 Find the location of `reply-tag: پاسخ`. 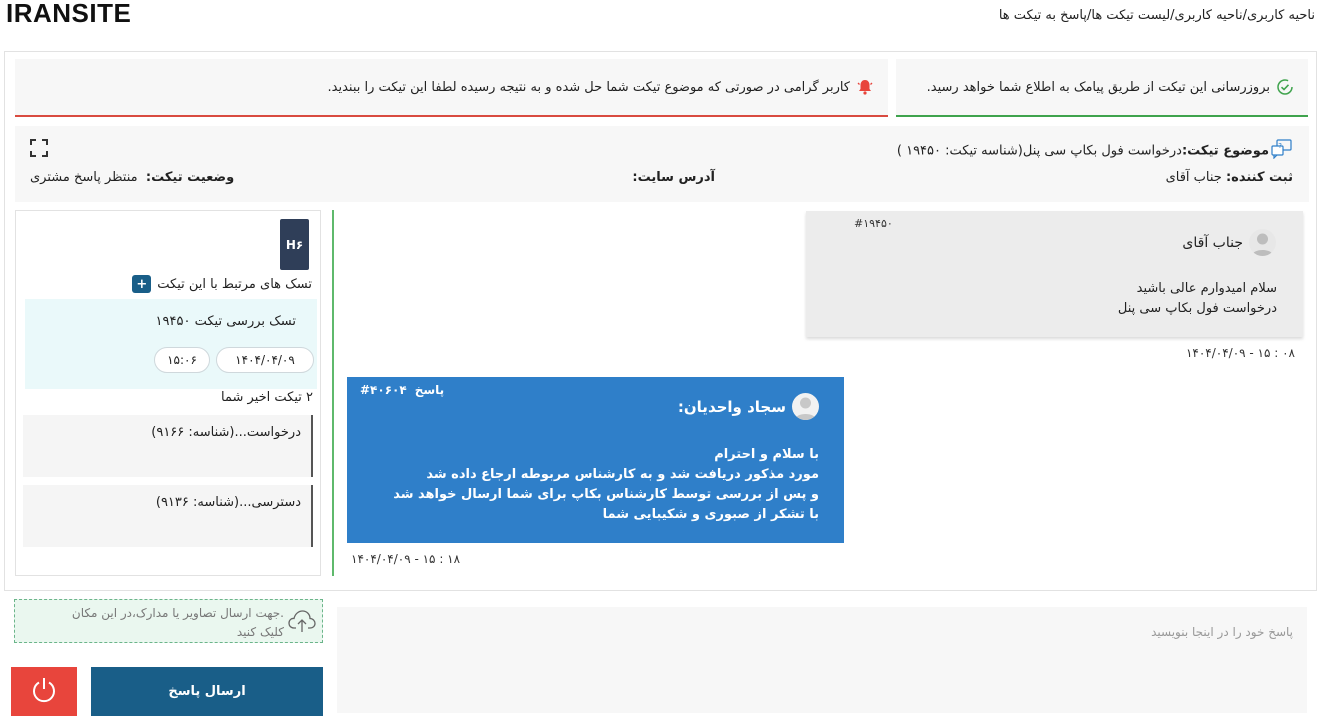

reply-tag: پاسخ is located at coordinates (429, 390).